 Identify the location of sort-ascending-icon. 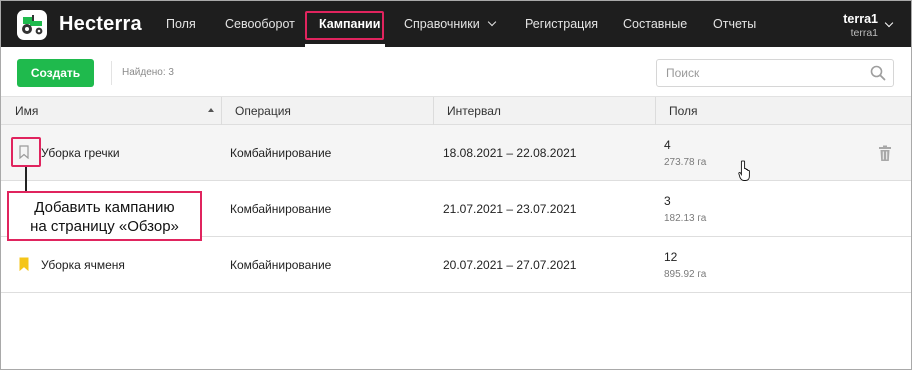
(211, 110).